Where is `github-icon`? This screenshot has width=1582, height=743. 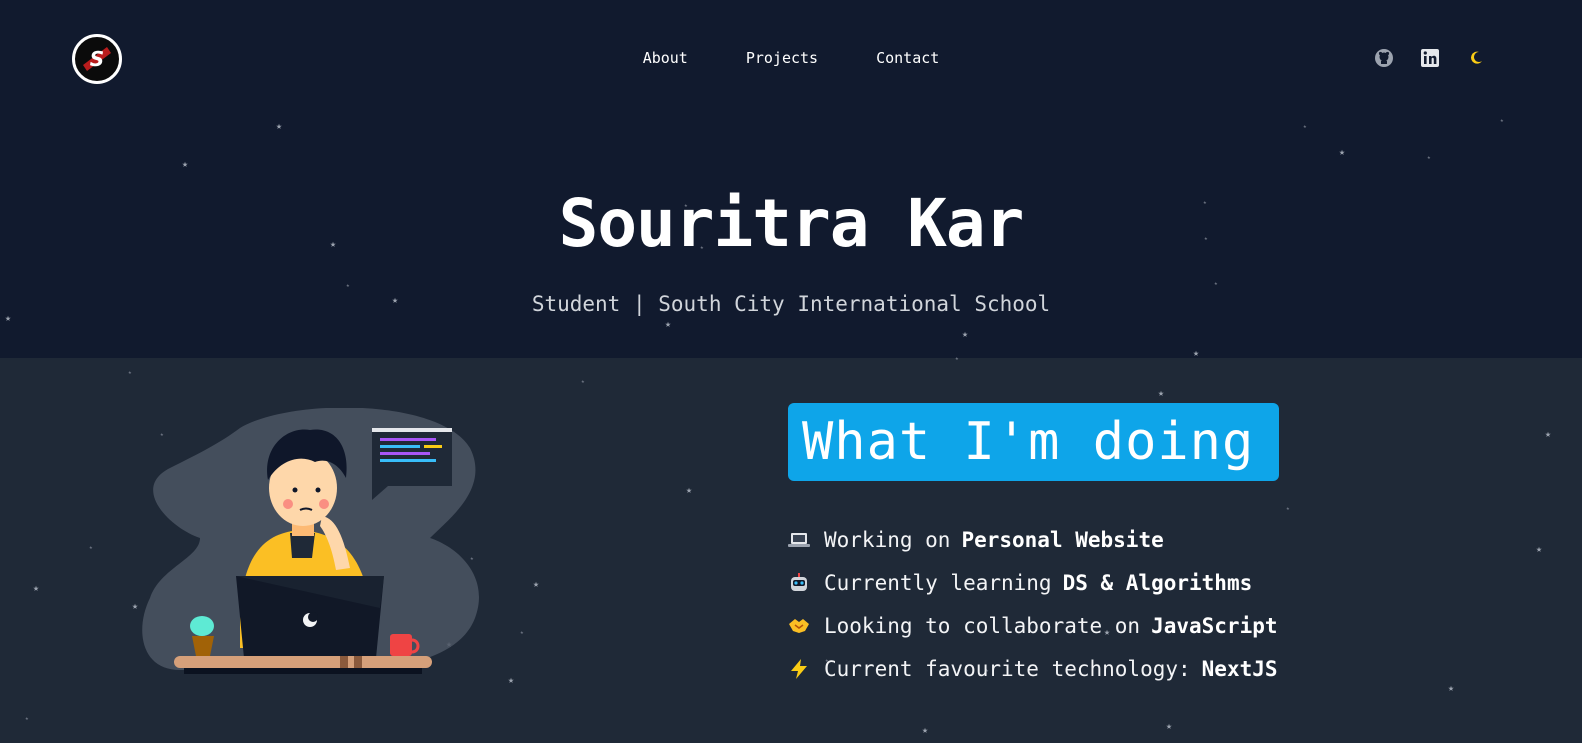
github-icon is located at coordinates (1384, 58).